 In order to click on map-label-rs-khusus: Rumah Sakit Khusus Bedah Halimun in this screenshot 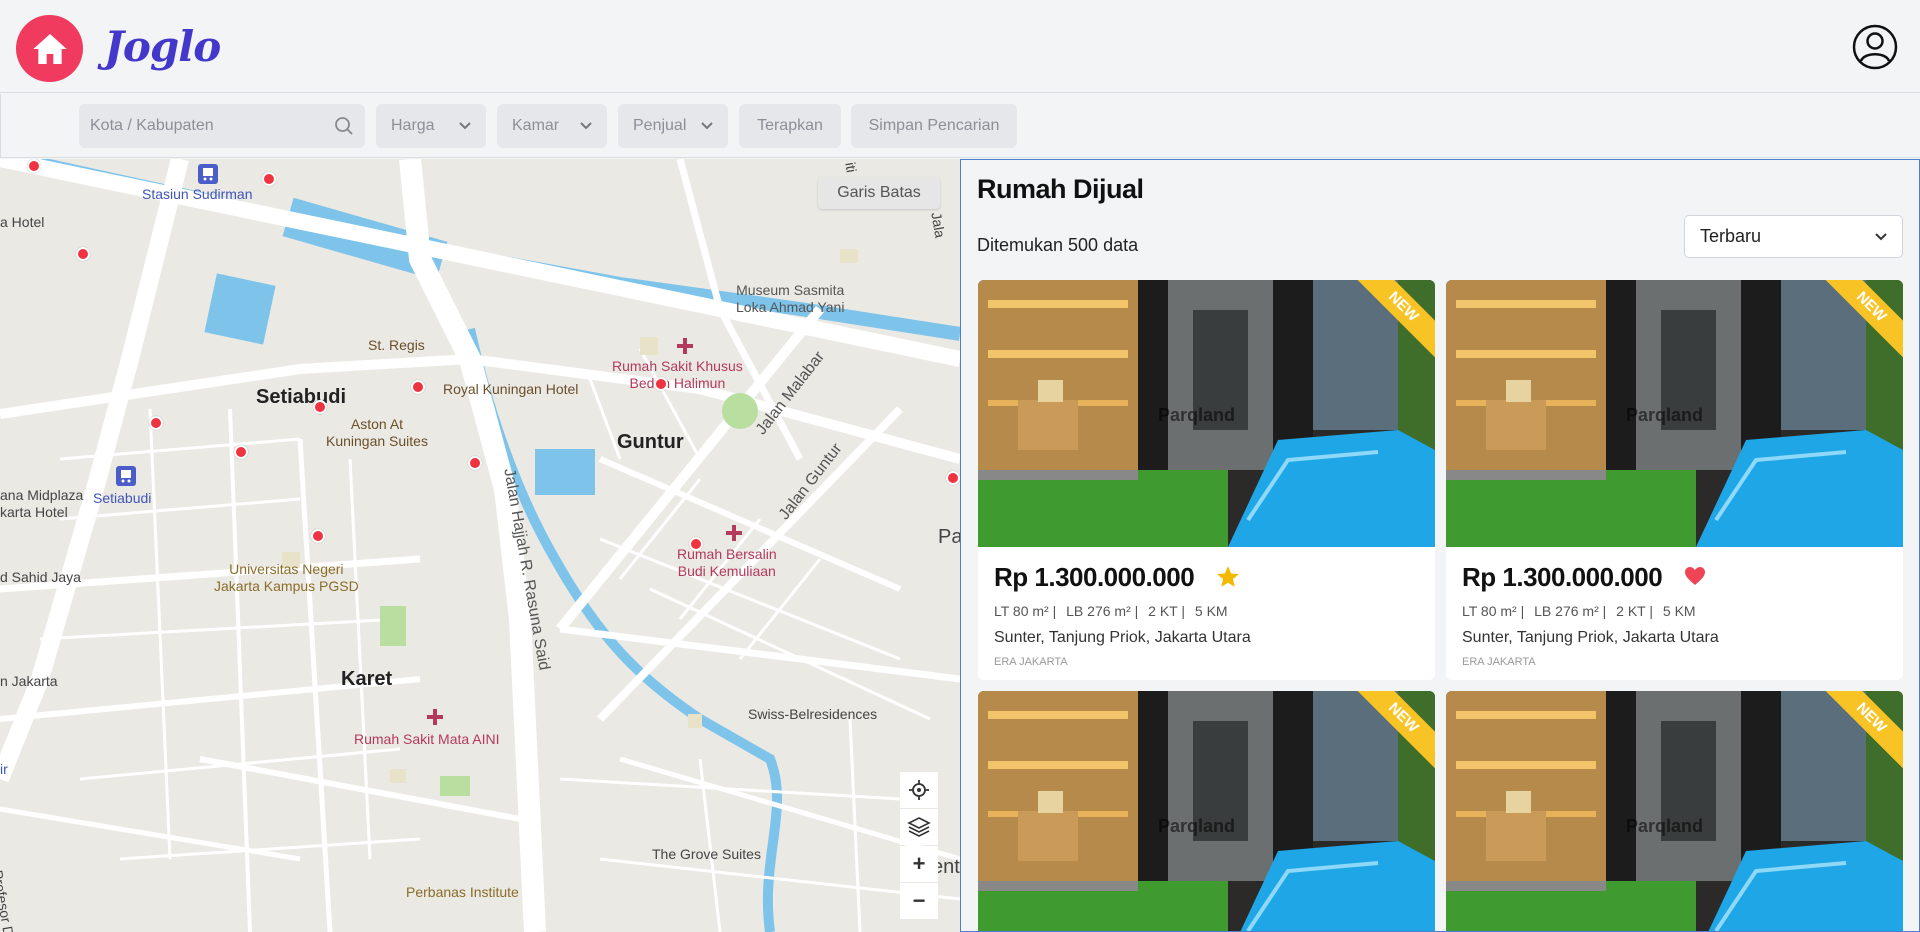, I will do `click(677, 374)`.